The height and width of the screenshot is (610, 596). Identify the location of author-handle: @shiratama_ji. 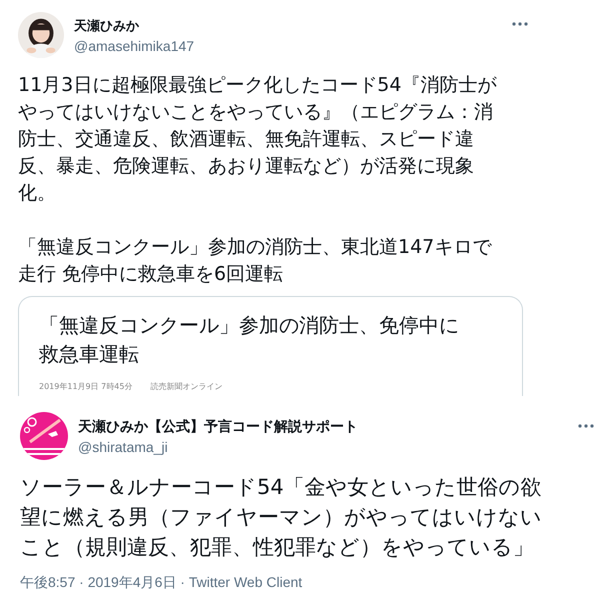
(323, 446).